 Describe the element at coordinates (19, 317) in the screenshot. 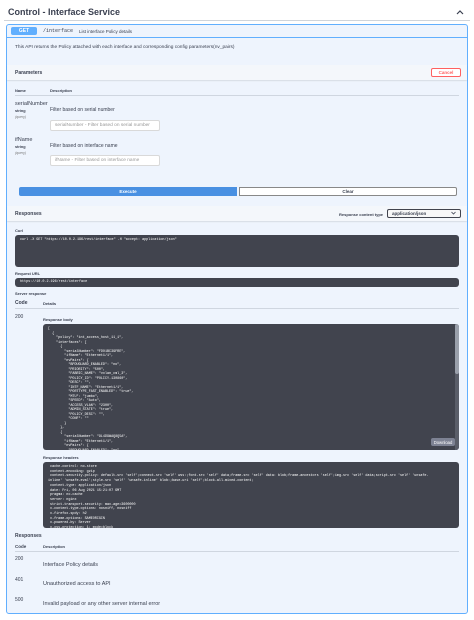

I see `server-status-code: 200` at that location.